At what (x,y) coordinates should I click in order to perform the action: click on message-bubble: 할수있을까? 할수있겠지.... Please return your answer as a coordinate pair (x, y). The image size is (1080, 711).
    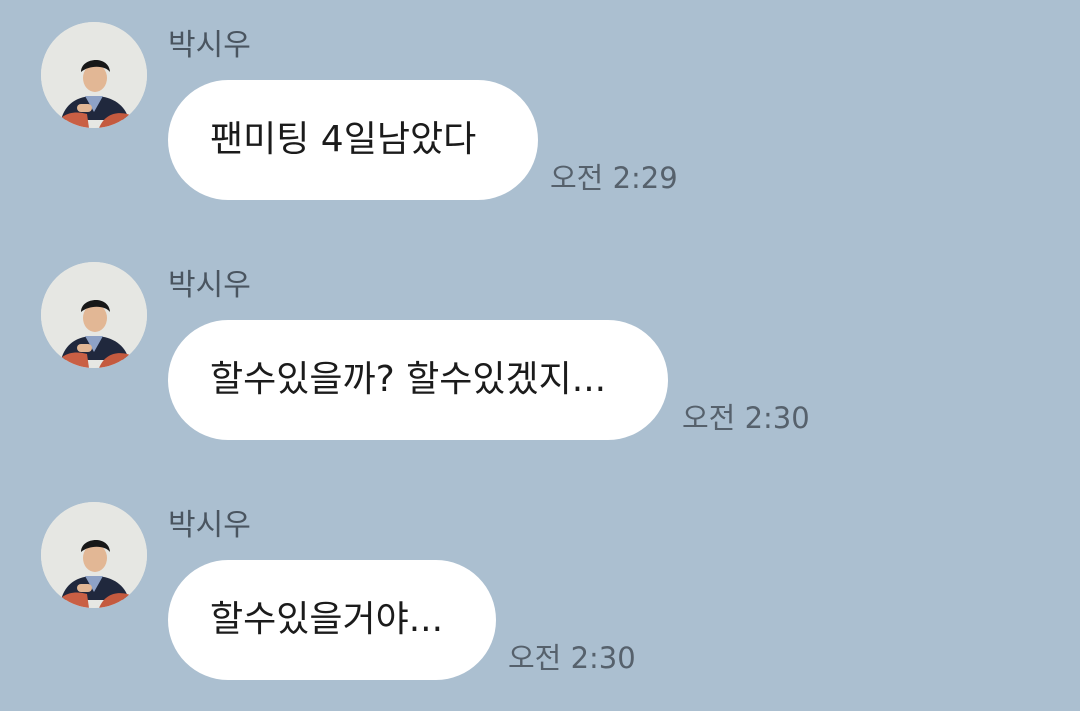
    Looking at the image, I should click on (418, 380).